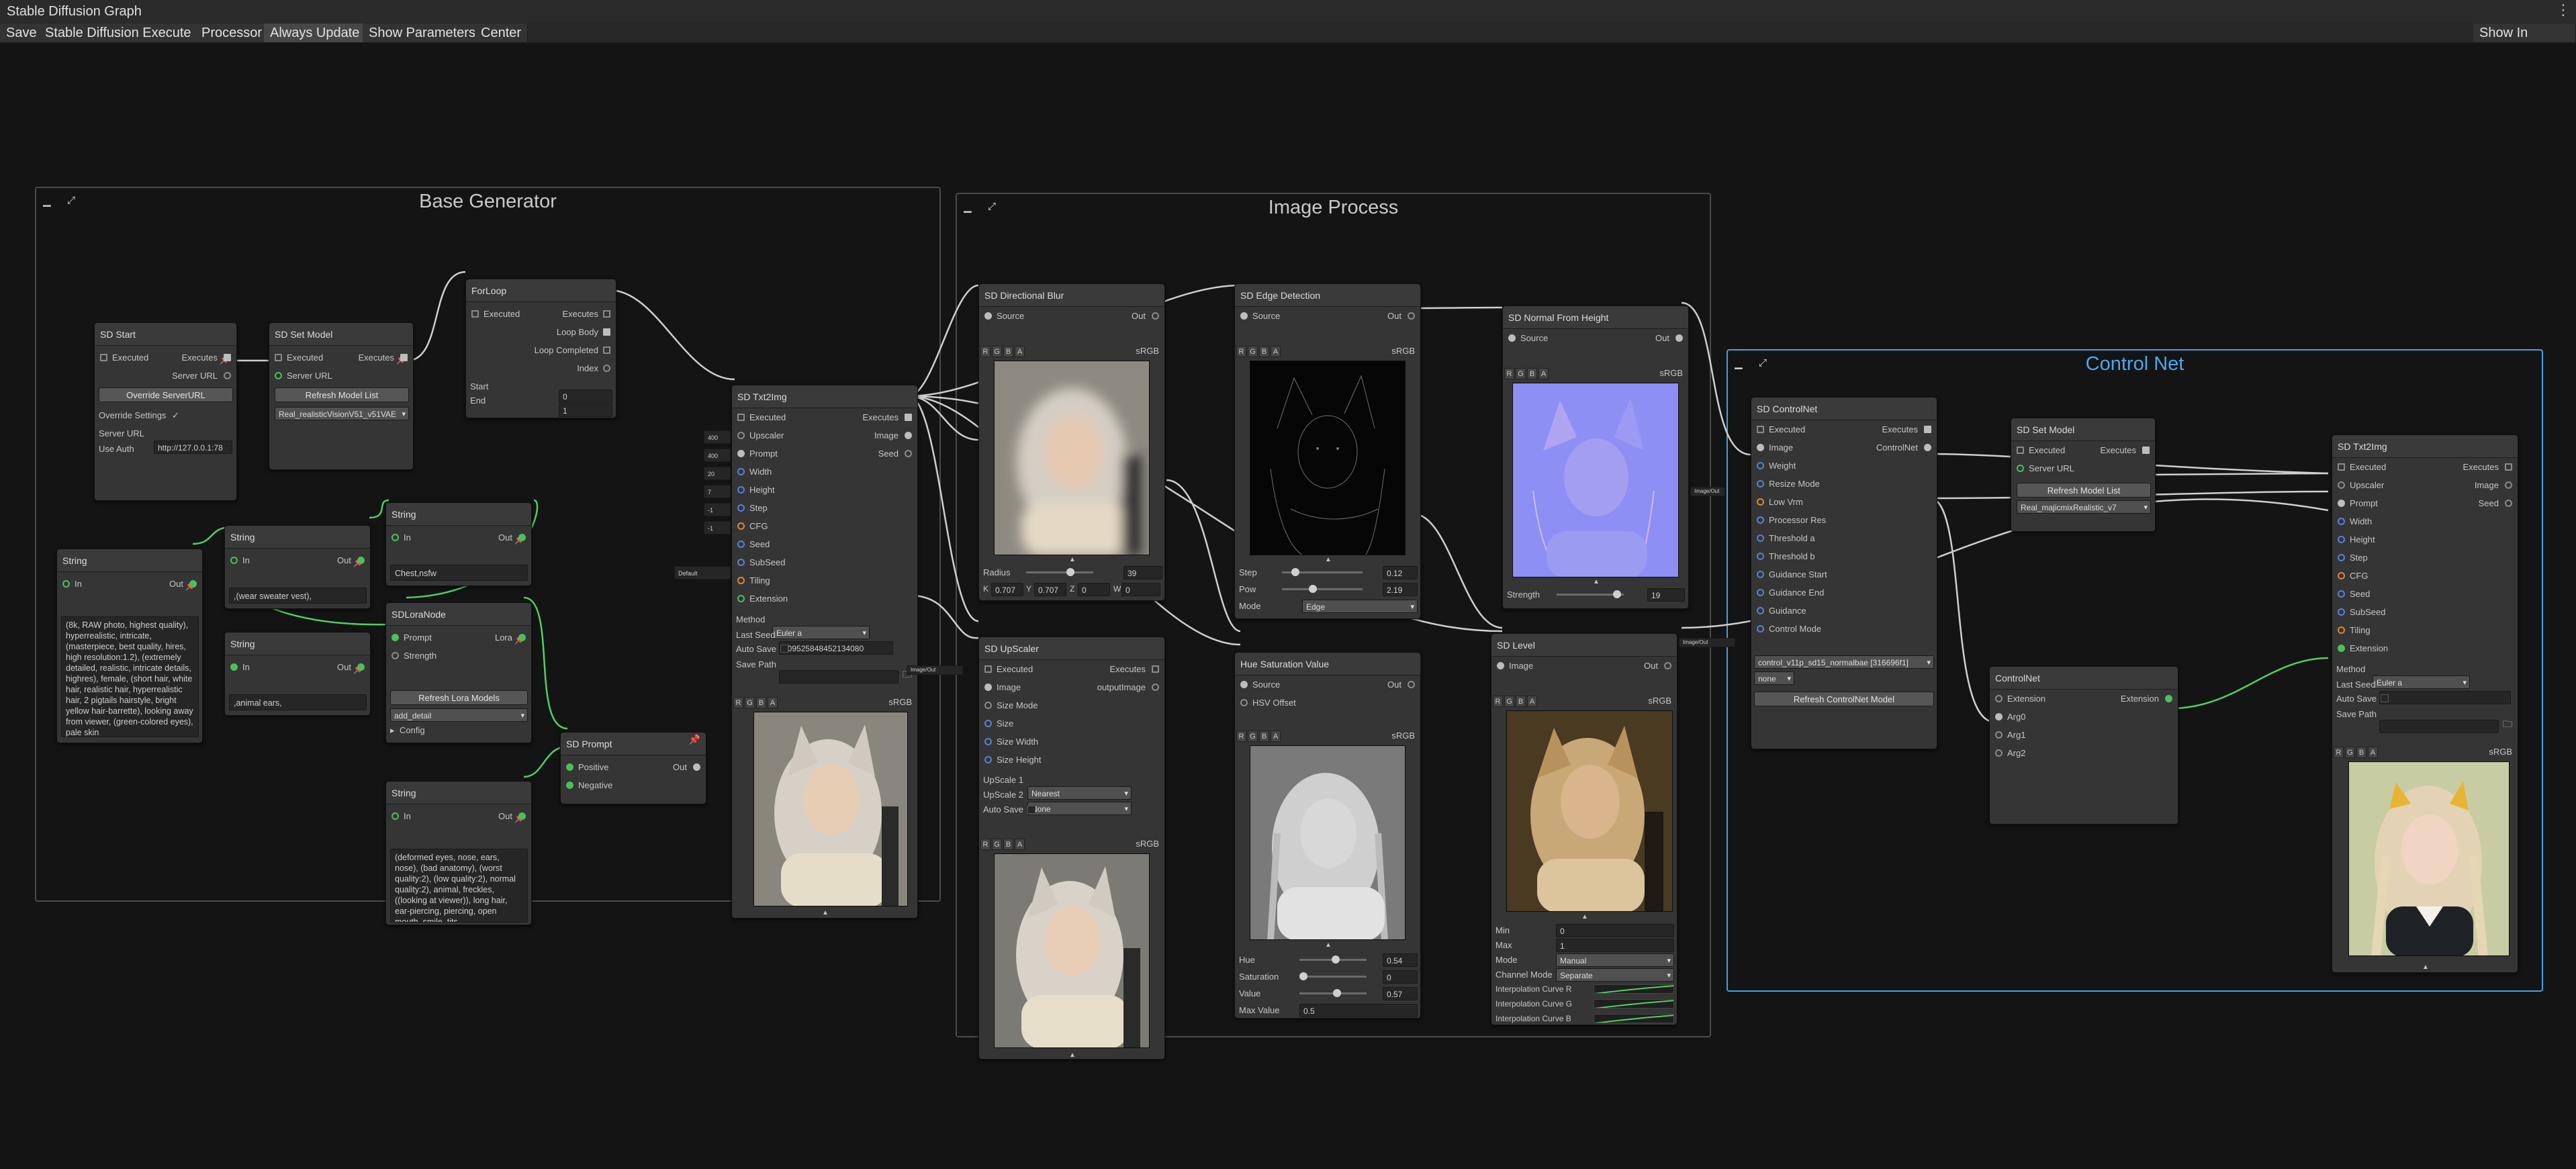  Describe the element at coordinates (1358, 1010) in the screenshot. I see `max-value-field: 0.5` at that location.